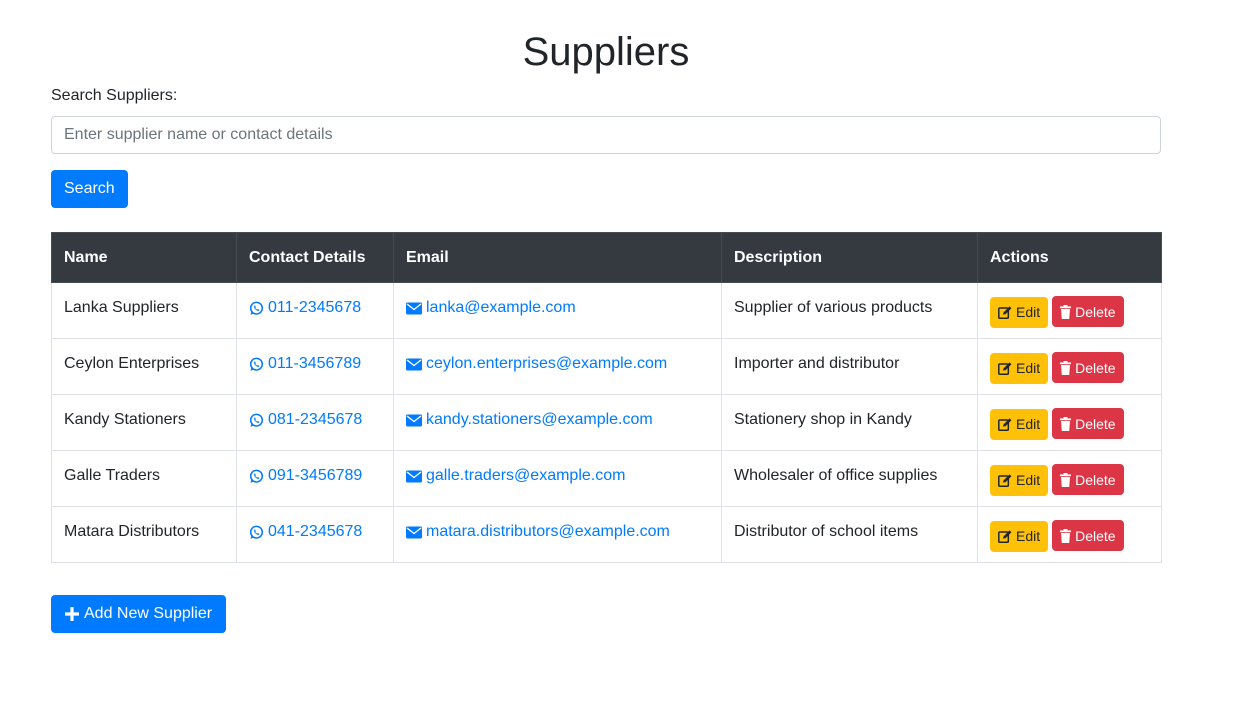 Image resolution: width=1235 pixels, height=706 pixels. Describe the element at coordinates (144, 478) in the screenshot. I see `supplier-name: Galle Traders` at that location.